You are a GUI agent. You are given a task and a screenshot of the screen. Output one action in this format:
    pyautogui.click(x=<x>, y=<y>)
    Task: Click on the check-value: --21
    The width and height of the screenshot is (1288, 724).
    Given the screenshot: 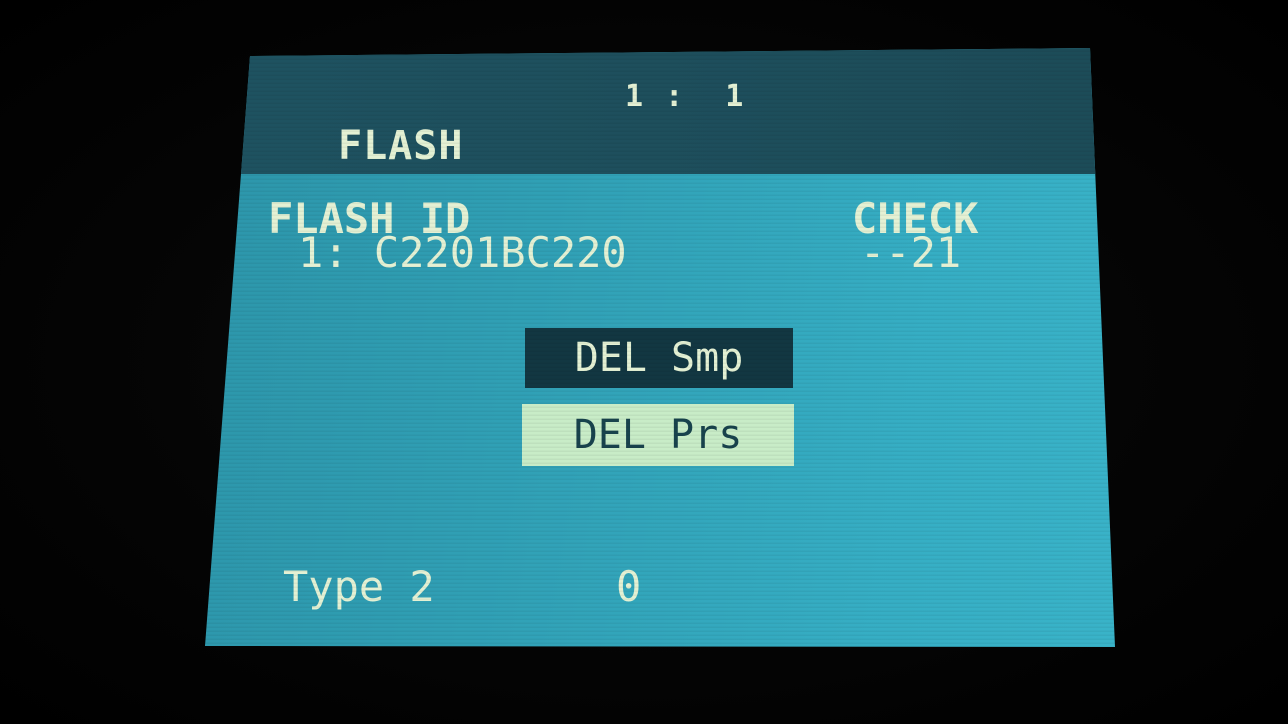 What is the action you would take?
    pyautogui.click(x=911, y=252)
    